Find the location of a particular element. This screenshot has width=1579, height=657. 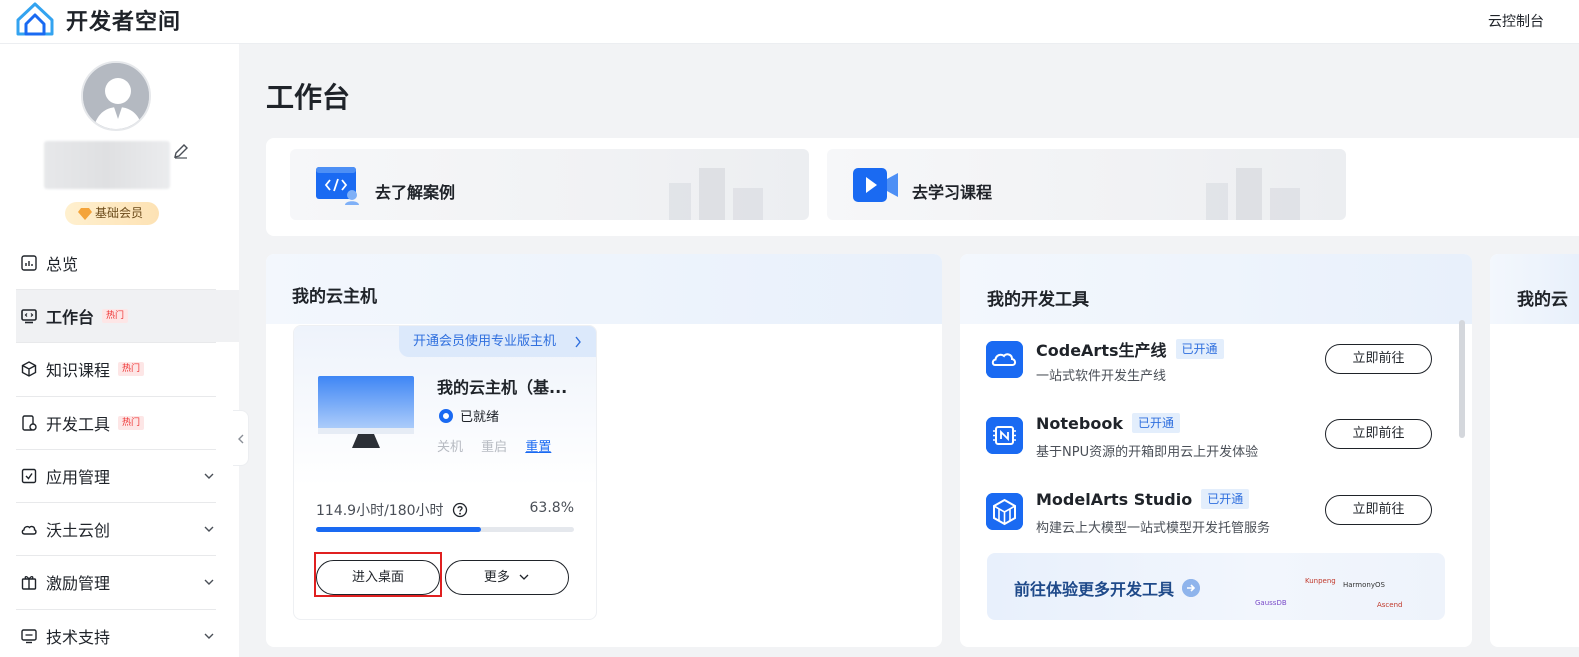

sidebar-item-incentives: 激励管理 is located at coordinates (127, 582).